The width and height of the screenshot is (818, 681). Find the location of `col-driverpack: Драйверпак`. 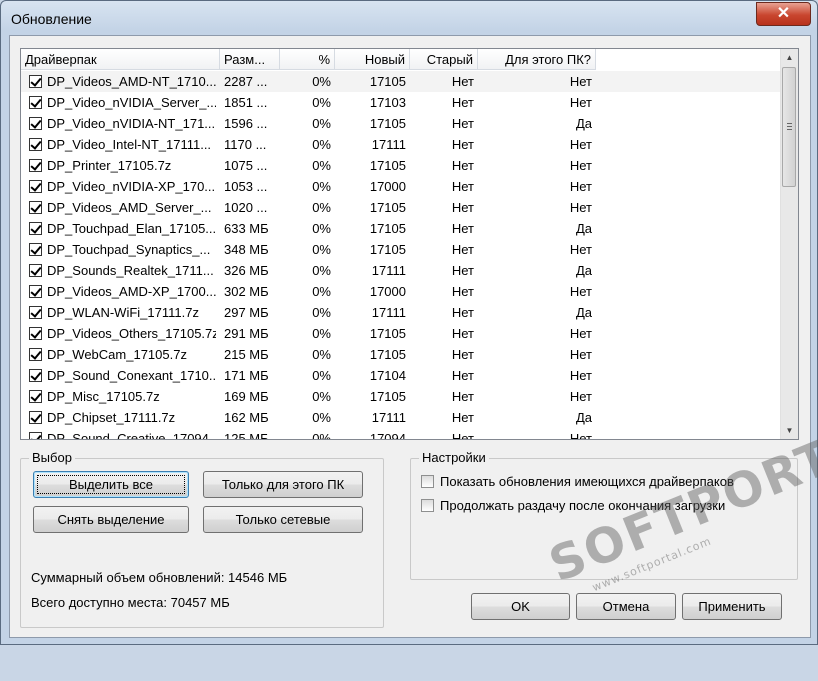

col-driverpack: Драйверпак is located at coordinates (120, 59).